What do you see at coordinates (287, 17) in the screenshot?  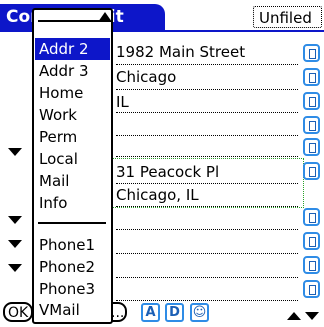 I see `category-selector: Unfiled` at bounding box center [287, 17].